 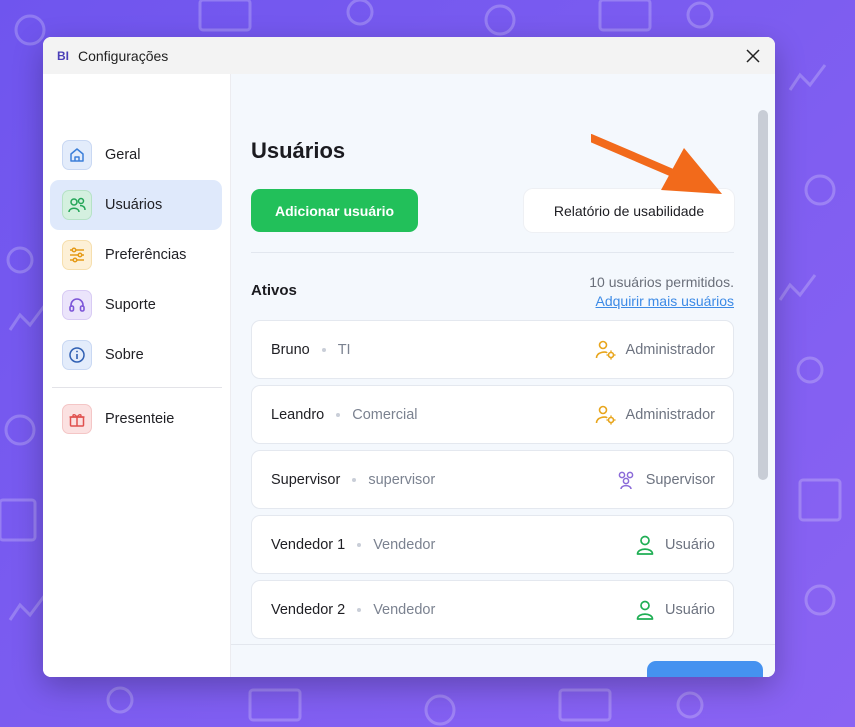 What do you see at coordinates (77, 155) in the screenshot?
I see `home-icon` at bounding box center [77, 155].